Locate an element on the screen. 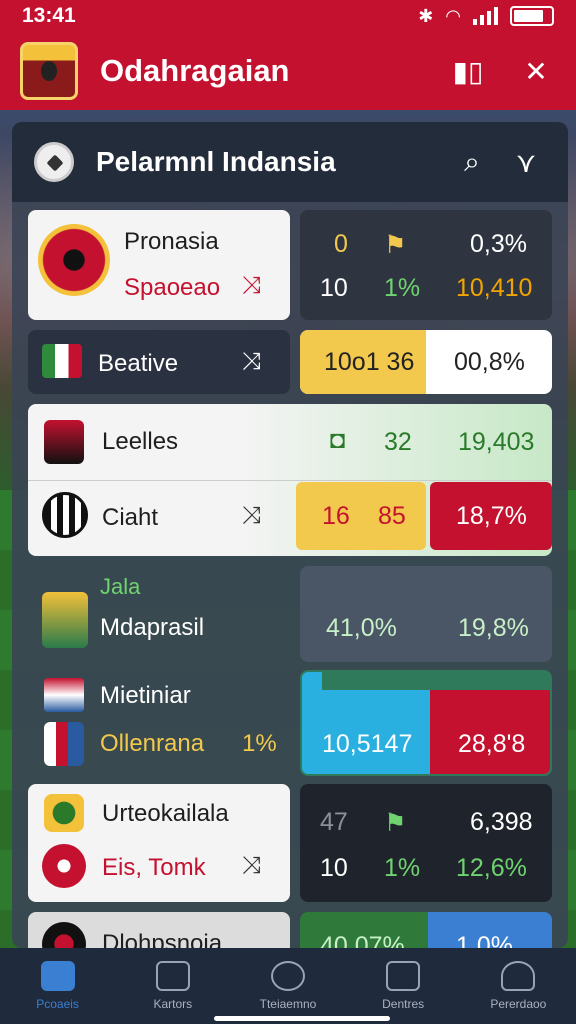 The width and height of the screenshot is (576, 1024). panel-title: Pelarmnl Indansia is located at coordinates (216, 161).